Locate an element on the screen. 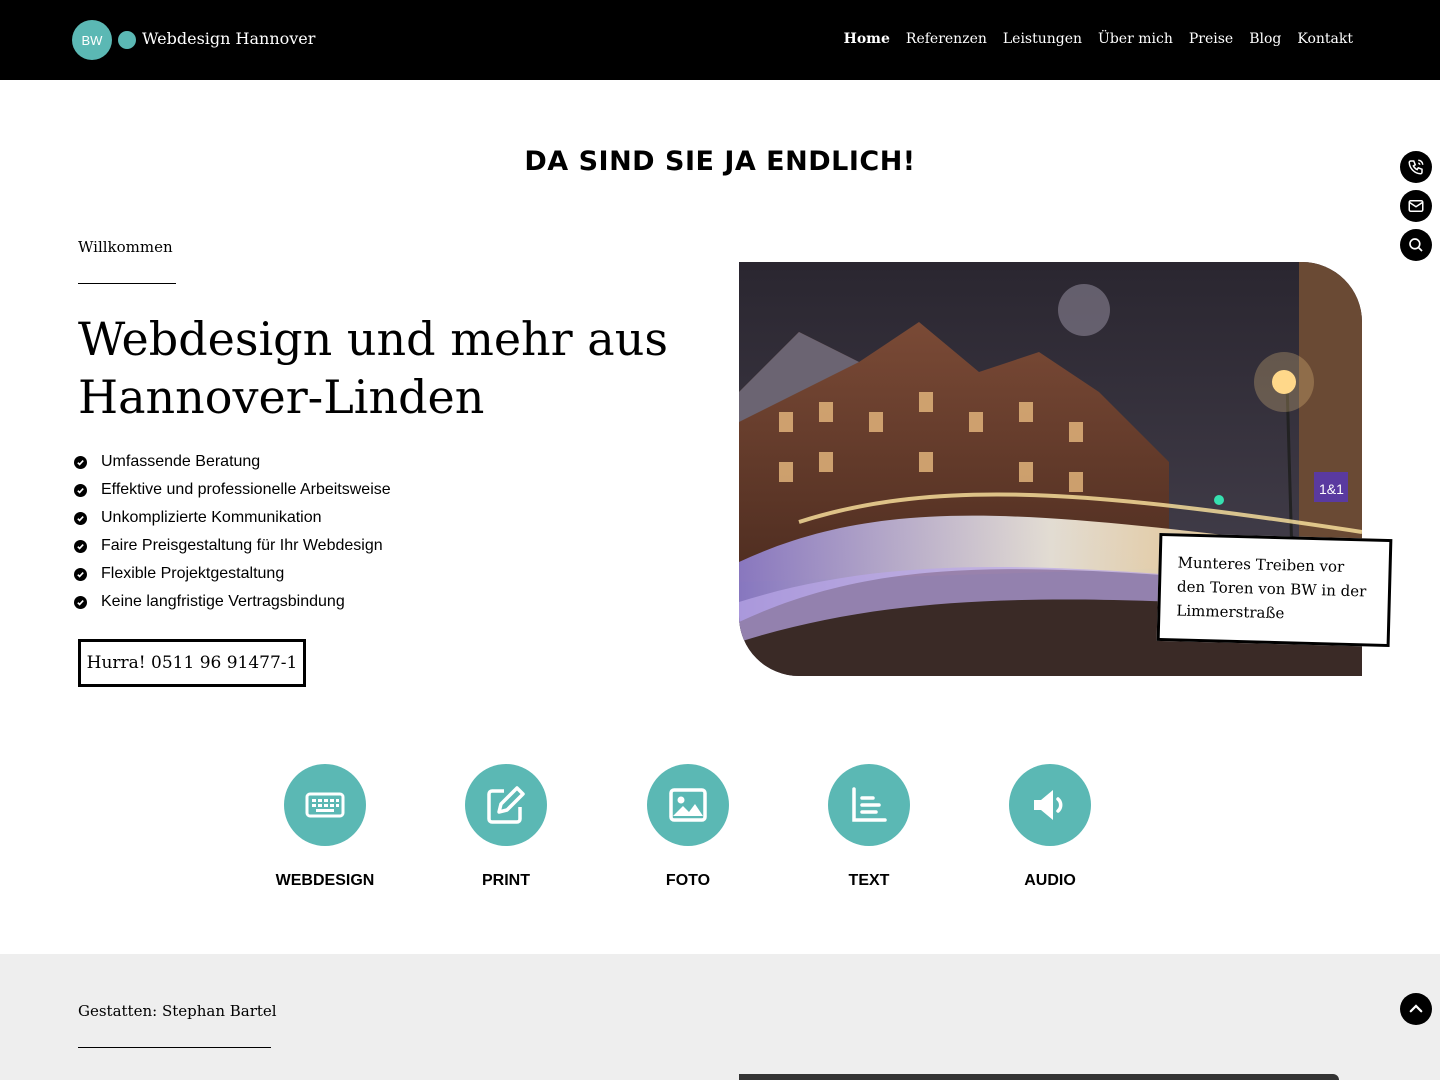 Image resolution: width=1440 pixels, height=1080 pixels. service-label: FOTO is located at coordinates (688, 880).